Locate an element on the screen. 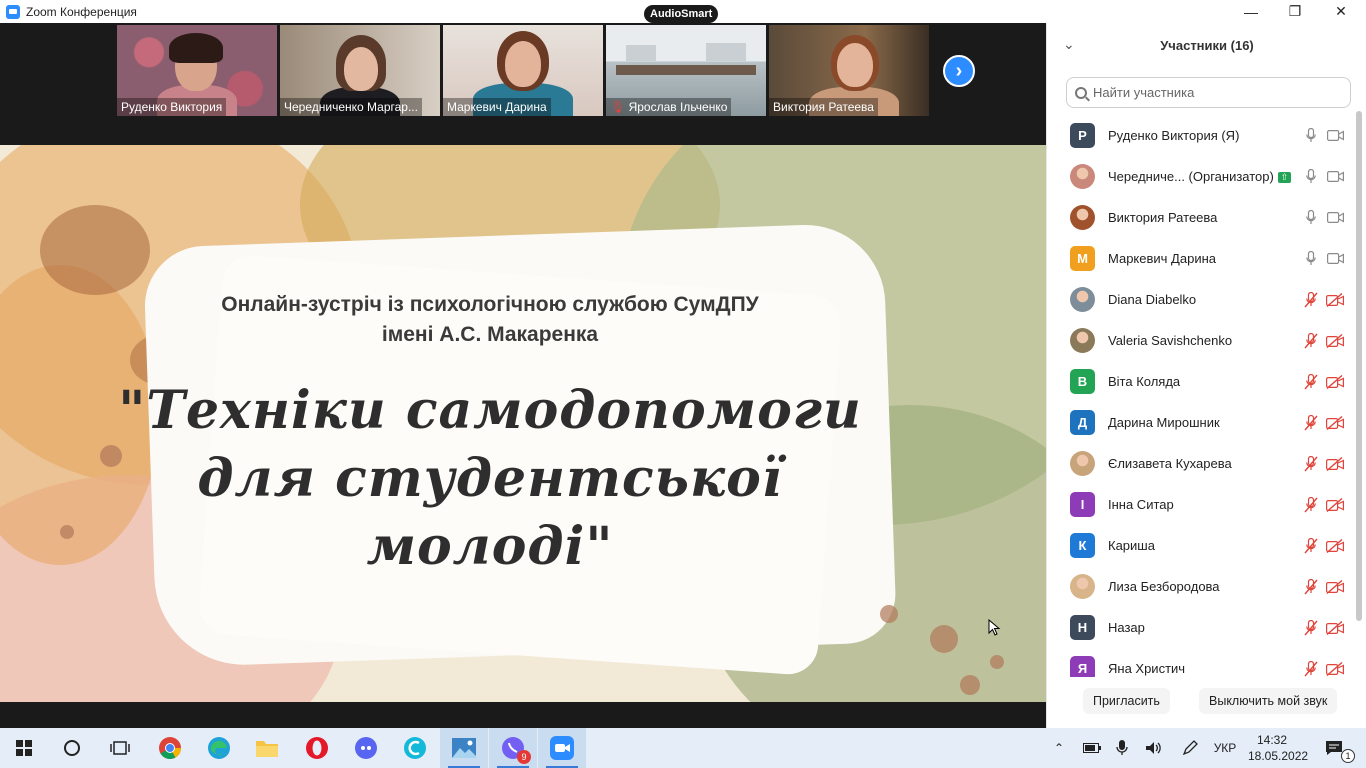 This screenshot has height=768, width=1366. participant-row: Єлизавета Кухарева is located at coordinates (1202, 463).